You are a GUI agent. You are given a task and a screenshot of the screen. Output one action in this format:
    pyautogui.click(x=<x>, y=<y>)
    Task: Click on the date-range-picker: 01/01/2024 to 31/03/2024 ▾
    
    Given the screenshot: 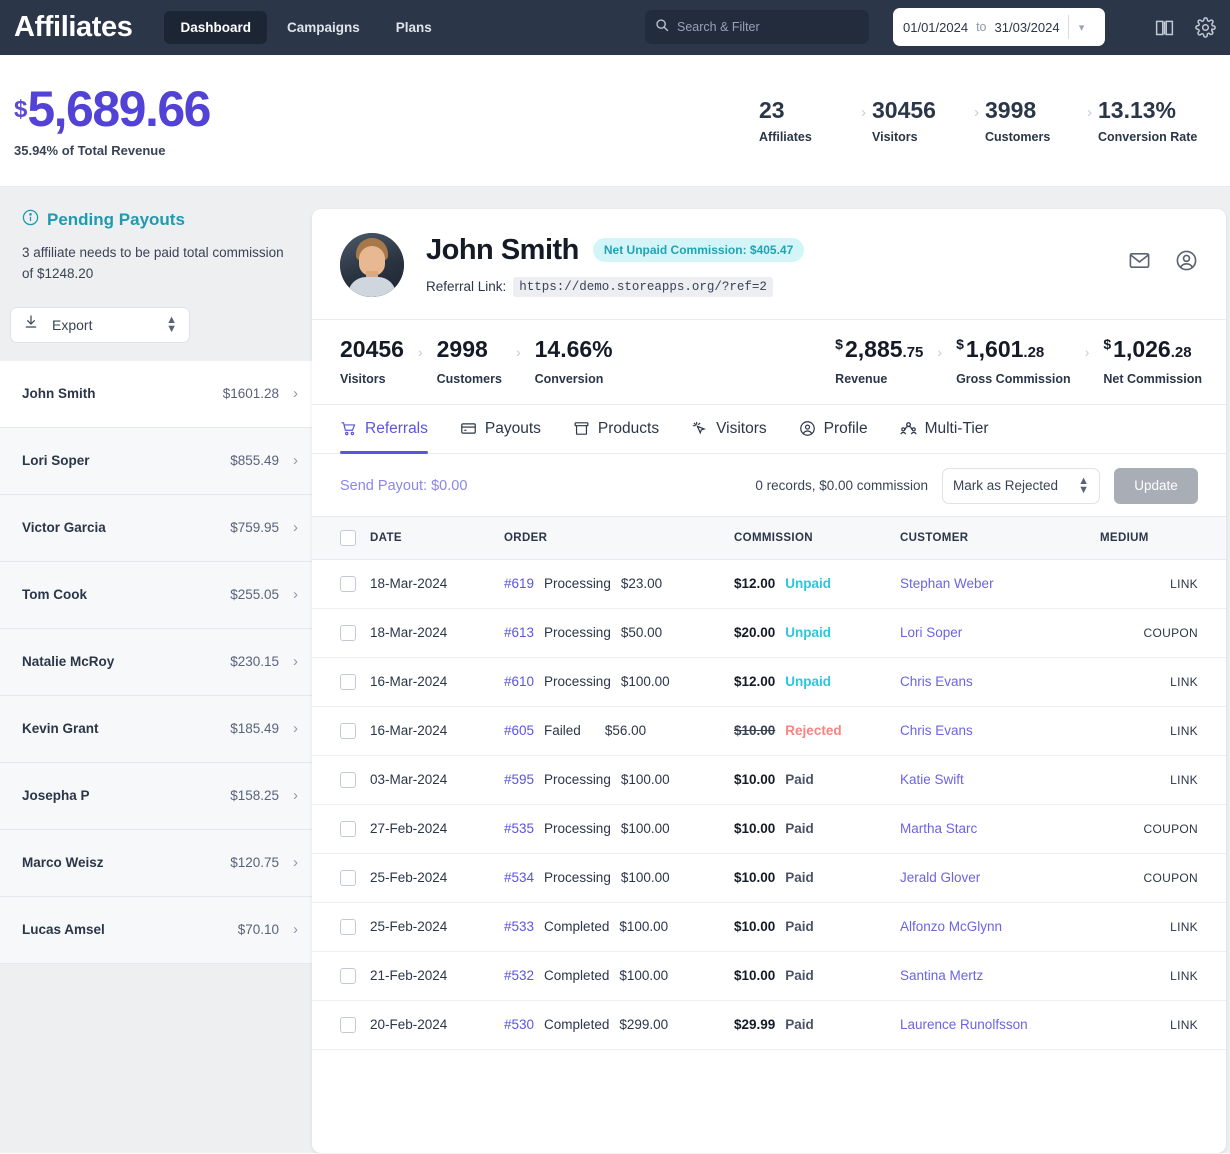 What is the action you would take?
    pyautogui.click(x=999, y=27)
    